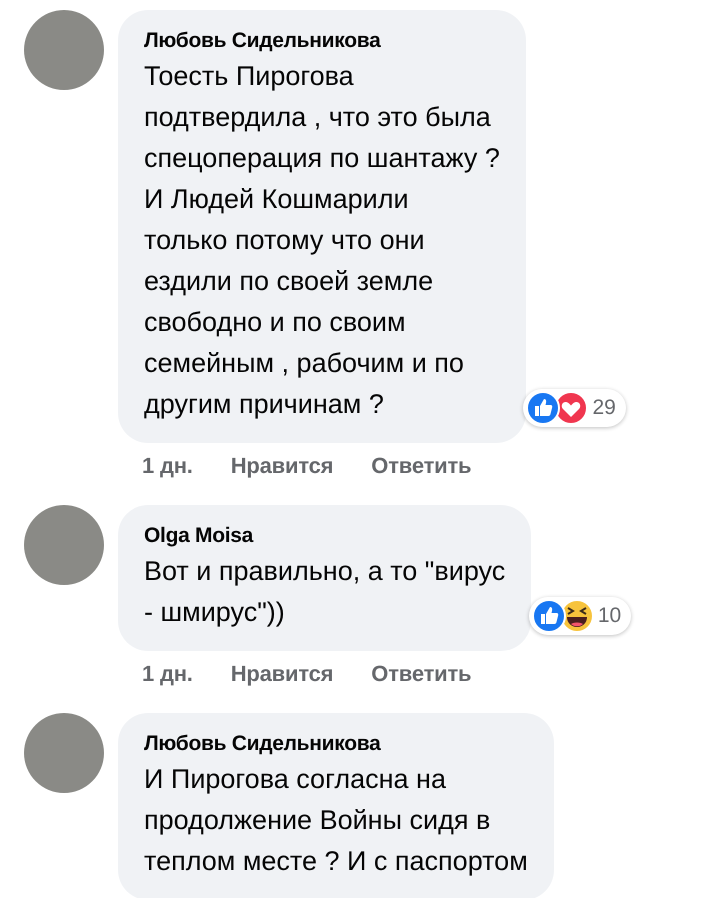 The image size is (720, 898). Describe the element at coordinates (336, 820) in the screenshot. I see `comment-text: И Пирогова согласна на продолжение Войны сидя в теплом месте ? И с паспортом` at that location.